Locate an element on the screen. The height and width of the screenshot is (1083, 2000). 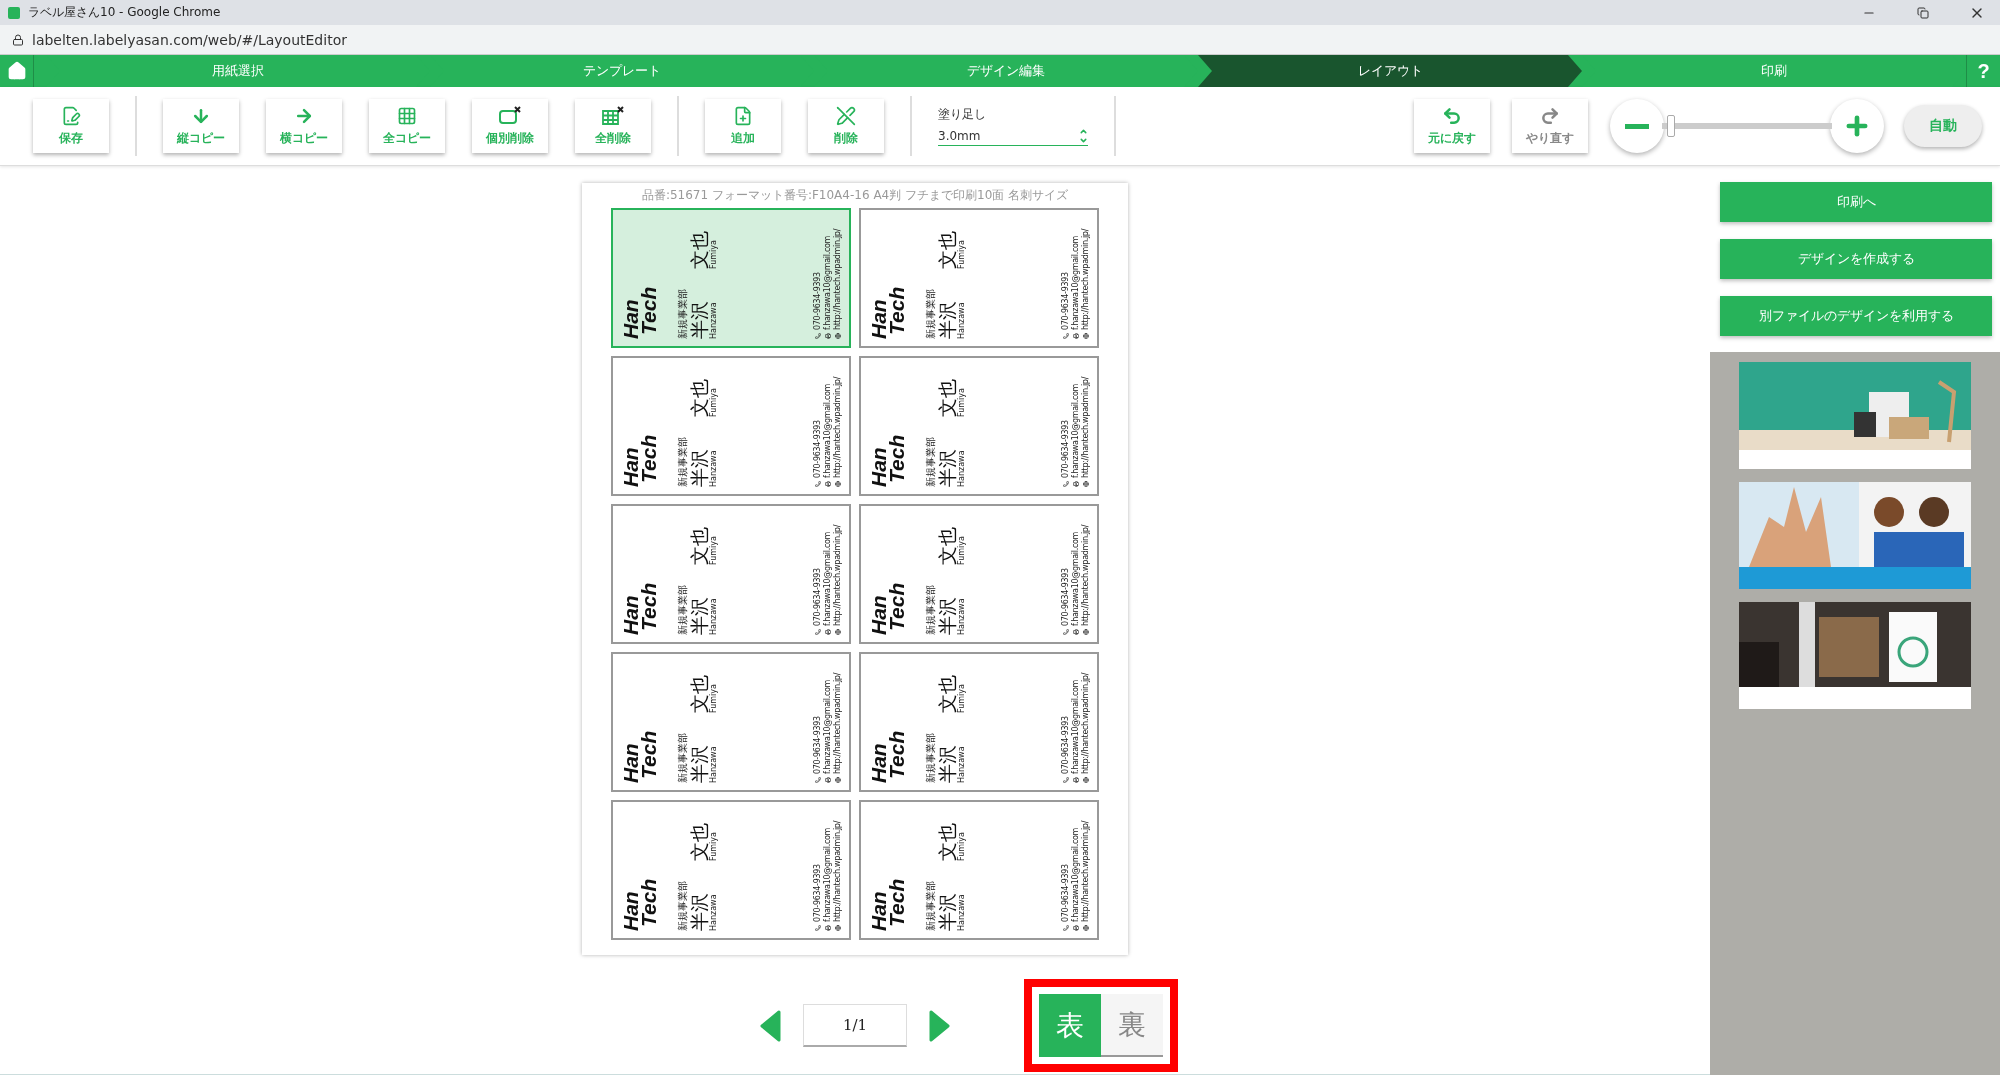
page-indicator: 1/1 is located at coordinates (855, 1025).